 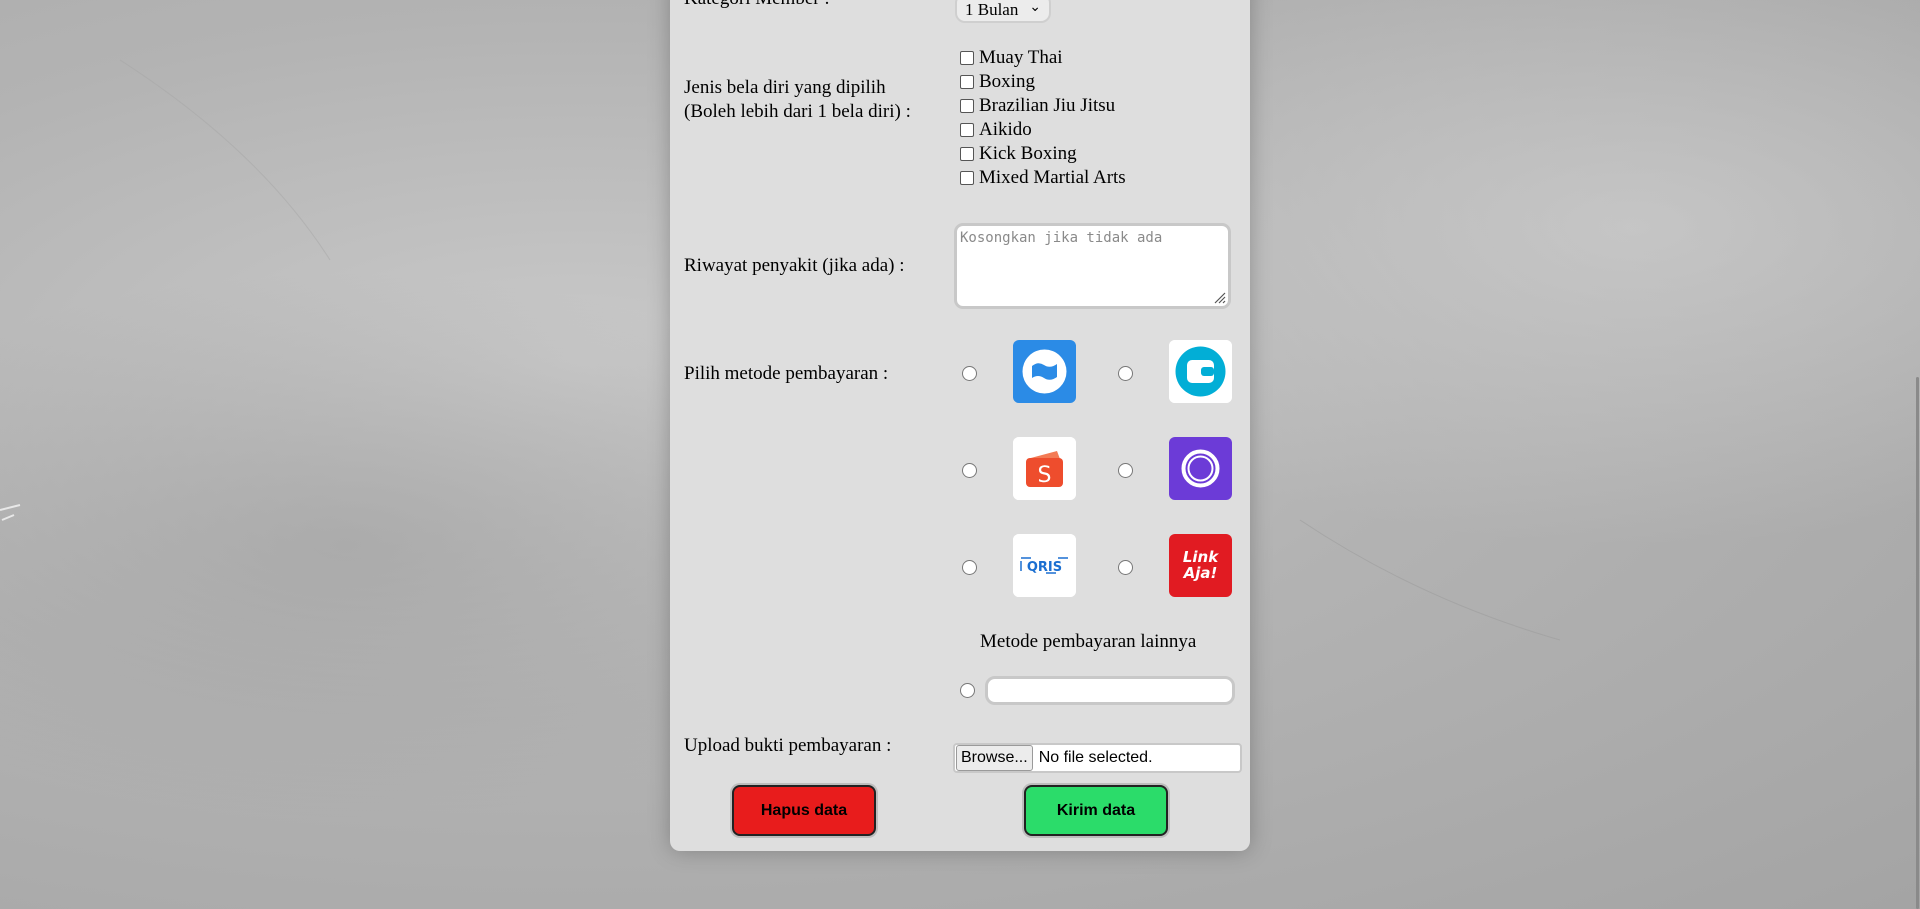 I want to click on svg-text: S, so click(x=1045, y=475).